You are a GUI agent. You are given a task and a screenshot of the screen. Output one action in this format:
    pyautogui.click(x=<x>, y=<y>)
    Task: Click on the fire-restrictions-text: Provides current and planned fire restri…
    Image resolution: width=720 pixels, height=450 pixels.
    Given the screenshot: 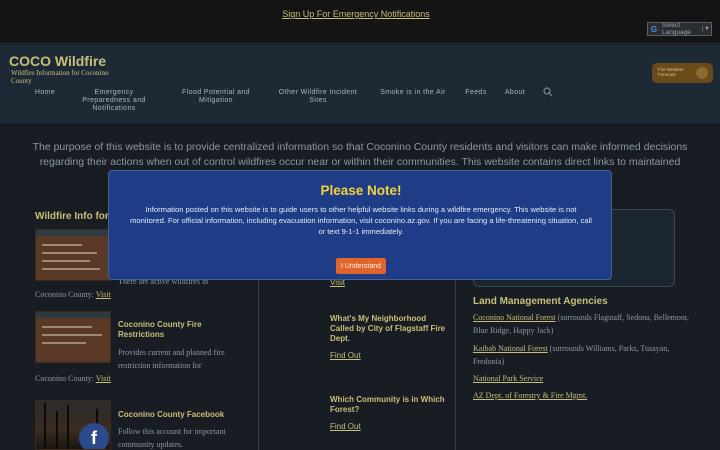 What is the action you would take?
    pyautogui.click(x=171, y=359)
    